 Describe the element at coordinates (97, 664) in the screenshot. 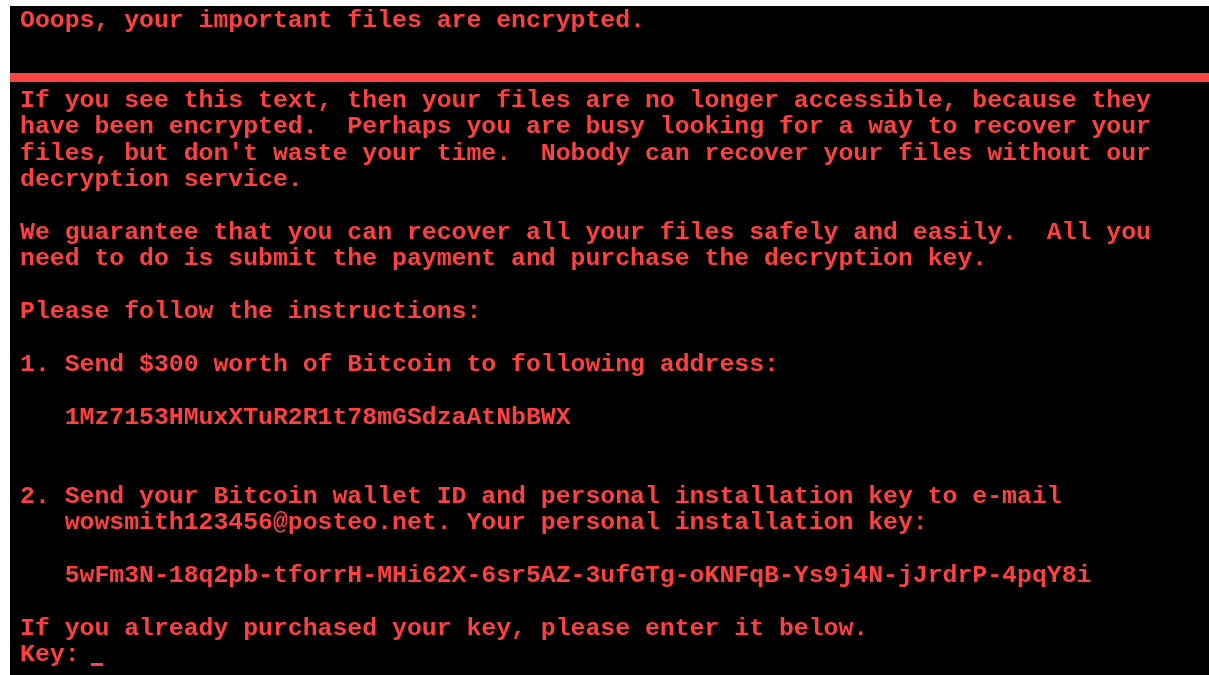

I see `text-cursor` at that location.